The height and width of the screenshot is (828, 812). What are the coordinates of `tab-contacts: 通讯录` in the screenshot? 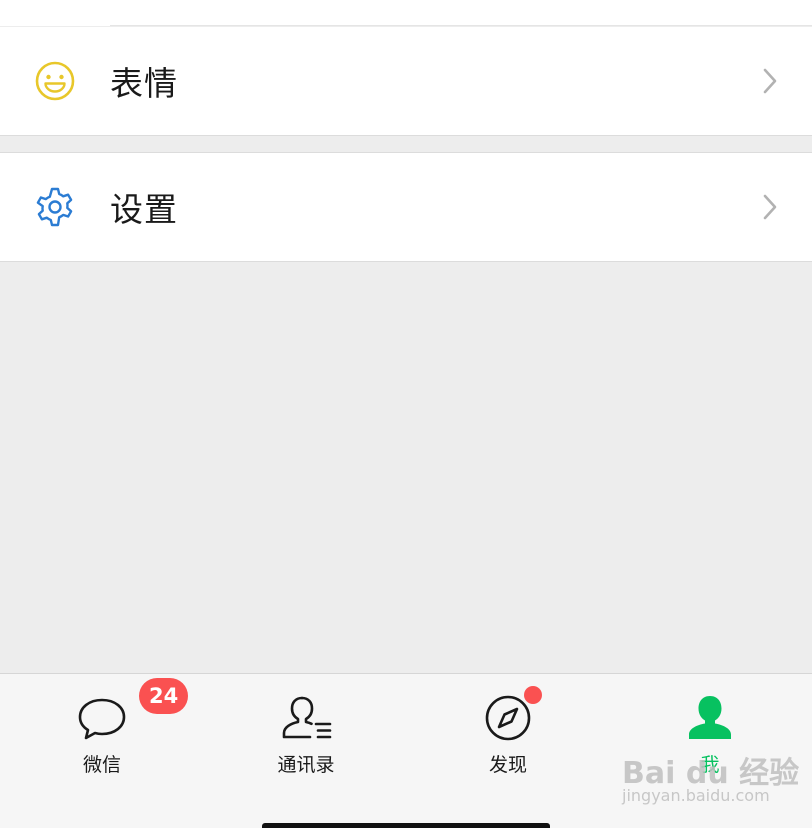 It's located at (306, 734).